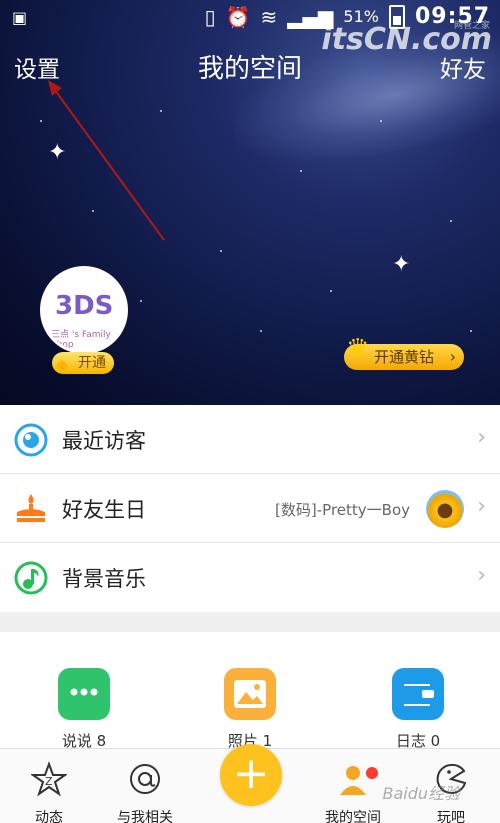  What do you see at coordinates (49, 816) in the screenshot?
I see `tab-label: 动态` at bounding box center [49, 816].